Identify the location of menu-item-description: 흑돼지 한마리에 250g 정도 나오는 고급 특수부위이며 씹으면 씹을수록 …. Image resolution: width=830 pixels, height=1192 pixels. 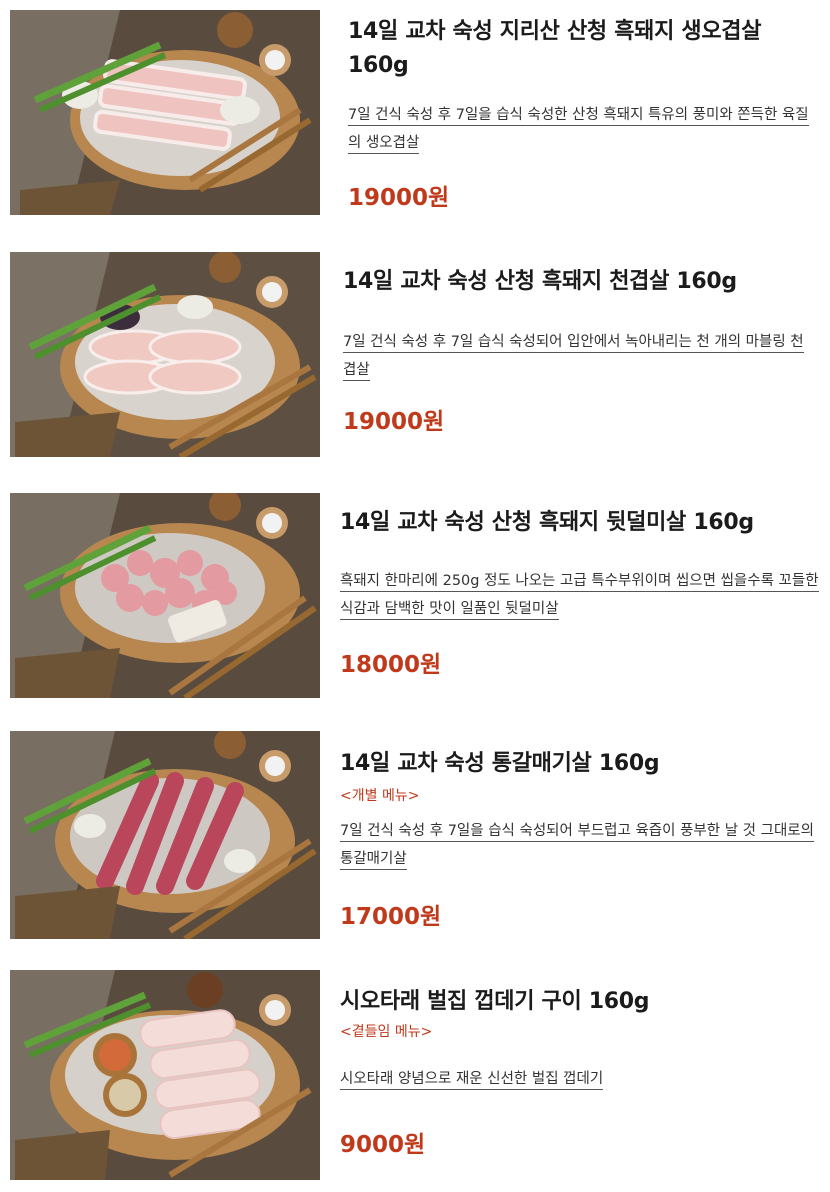
(580, 595).